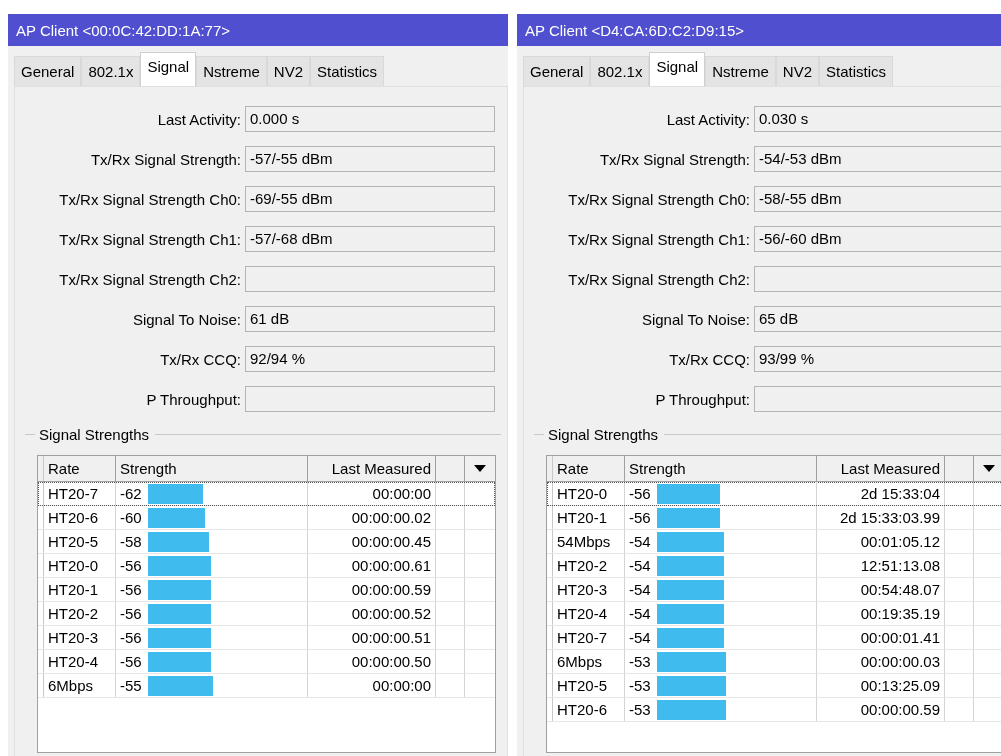  Describe the element at coordinates (877, 319) in the screenshot. I see `value-field: 65 dB` at that location.